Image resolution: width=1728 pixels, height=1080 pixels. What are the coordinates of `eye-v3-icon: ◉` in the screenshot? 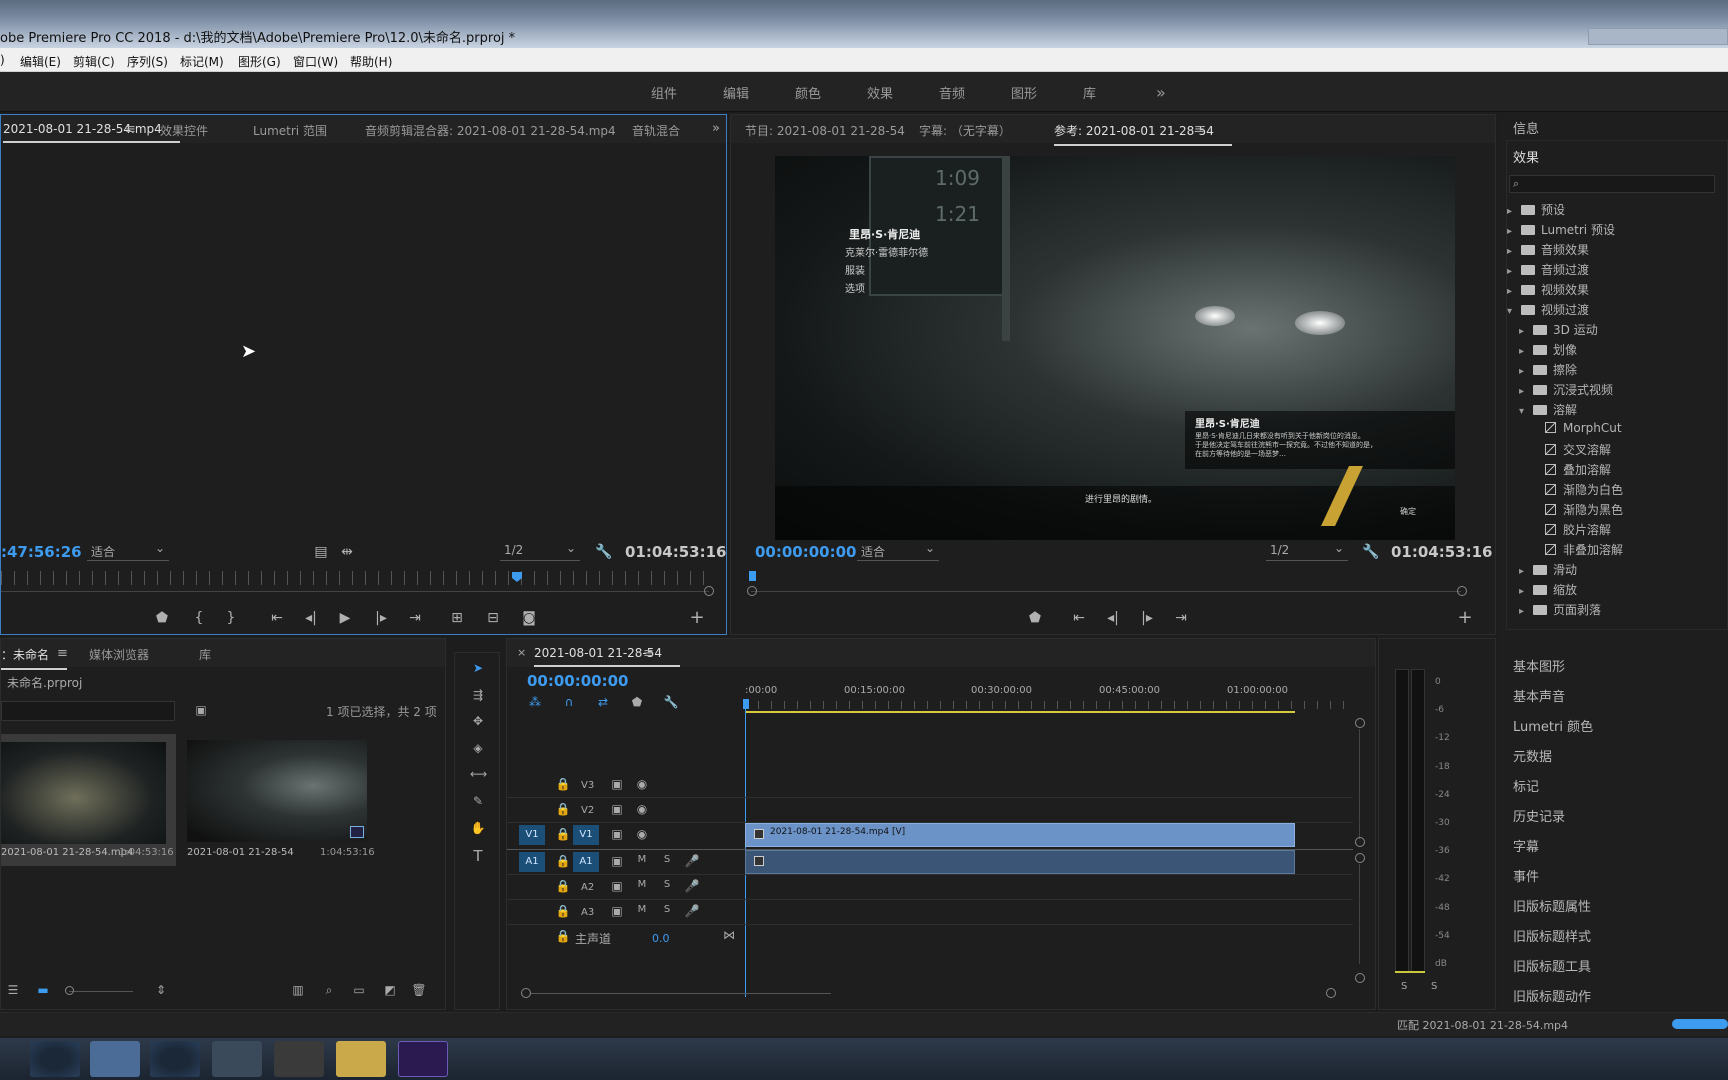 It's located at (642, 784).